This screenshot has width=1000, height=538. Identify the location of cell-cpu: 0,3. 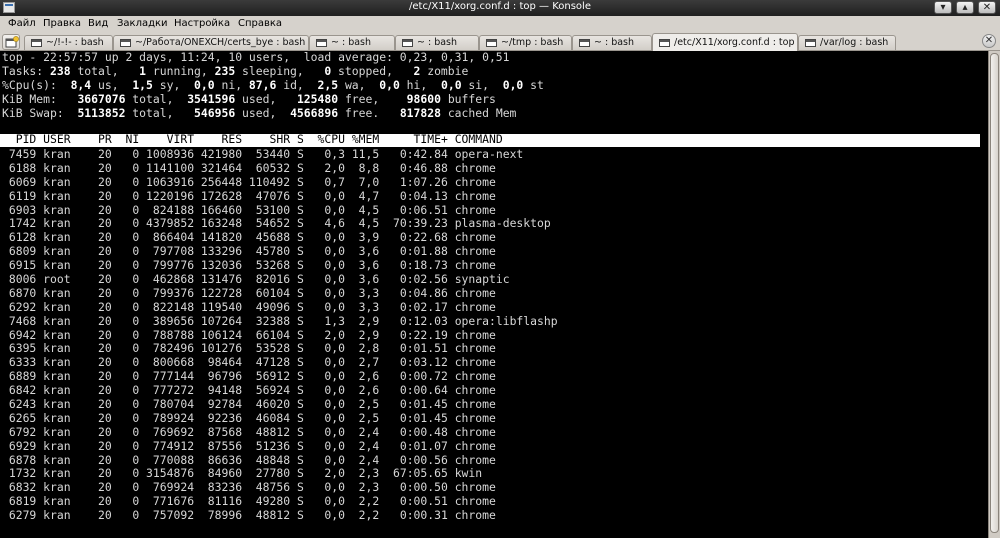
(324, 154).